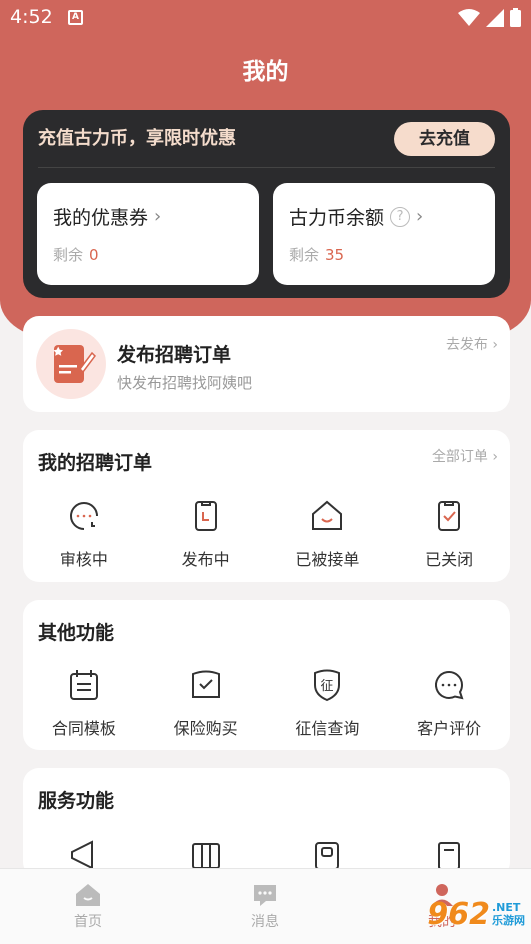 This screenshot has width=531, height=944. I want to click on calendar-doc-icon, so click(83, 685).